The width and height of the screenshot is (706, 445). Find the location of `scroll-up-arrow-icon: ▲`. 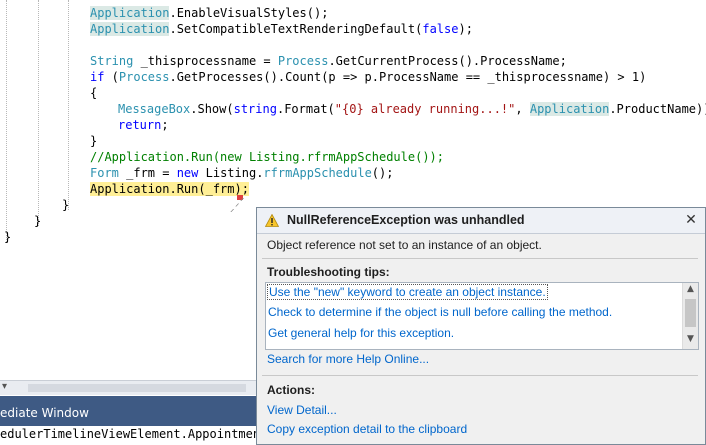

scroll-up-arrow-icon: ▲ is located at coordinates (690, 291).